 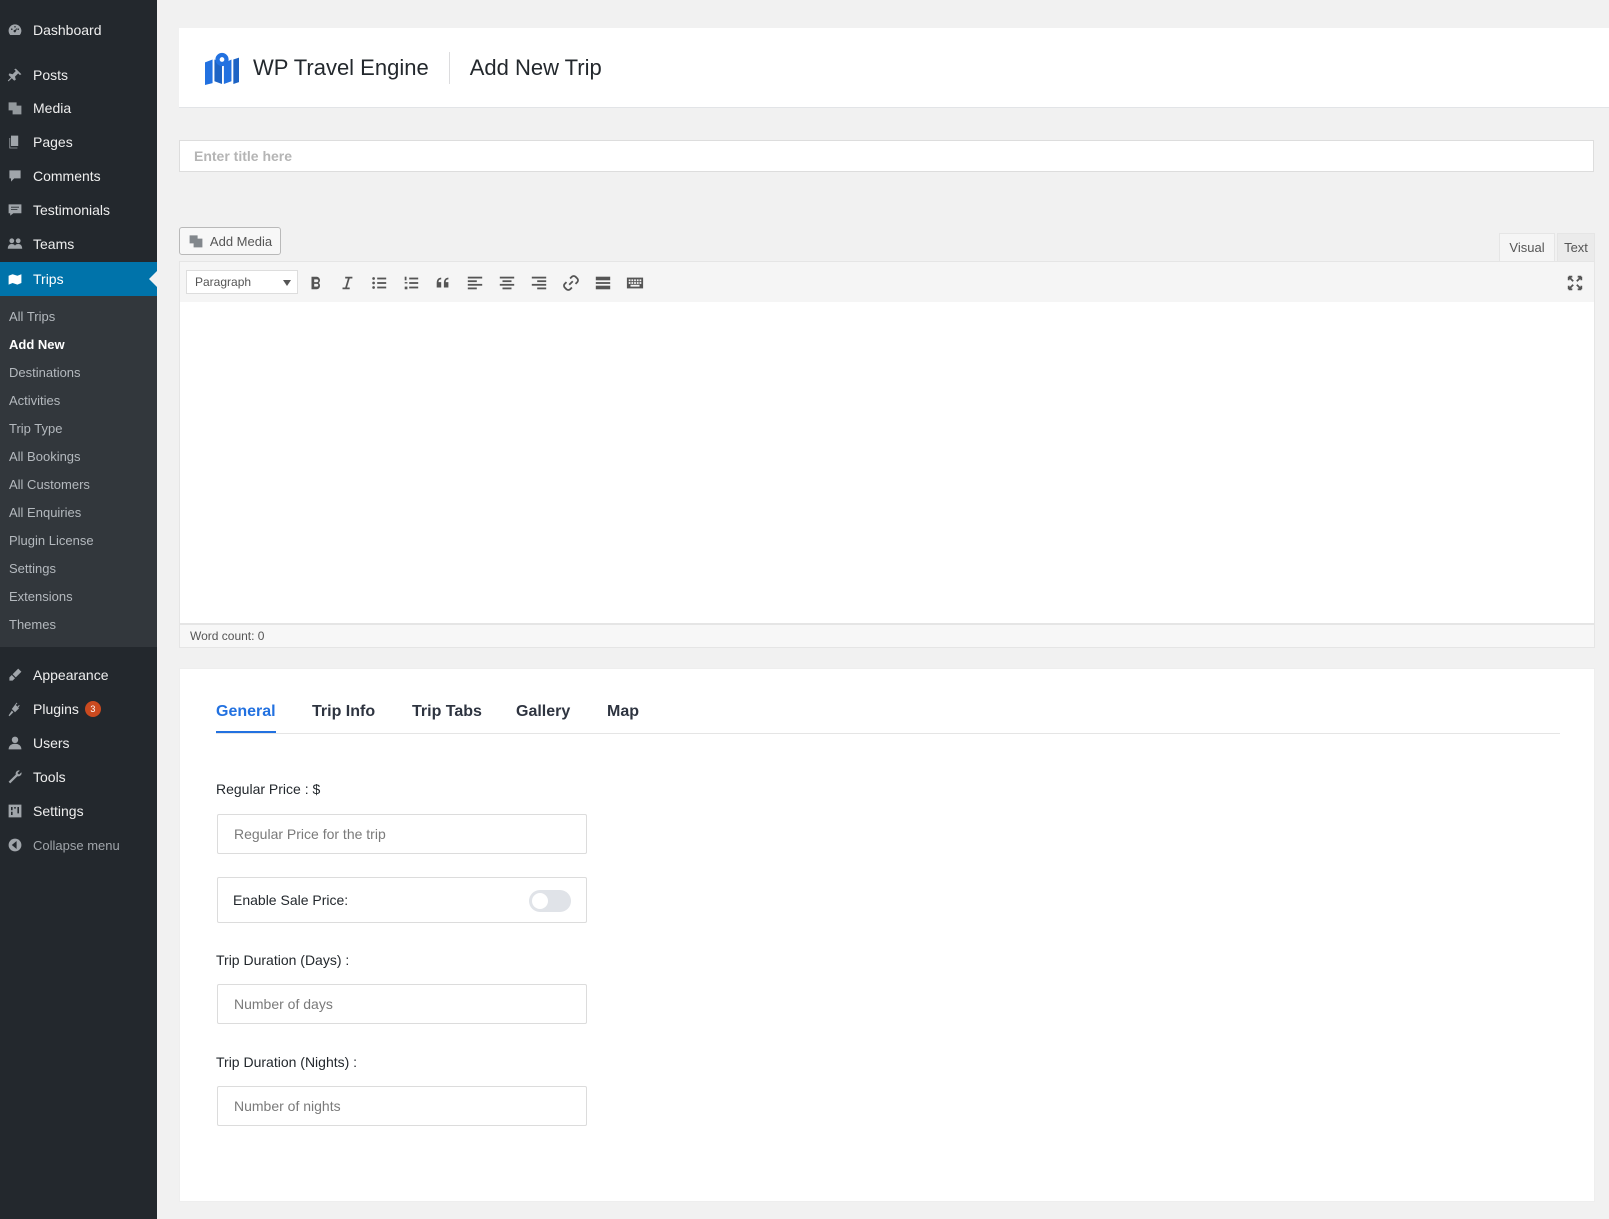 What do you see at coordinates (58, 811) in the screenshot?
I see `sidebar-item-label: Settings` at bounding box center [58, 811].